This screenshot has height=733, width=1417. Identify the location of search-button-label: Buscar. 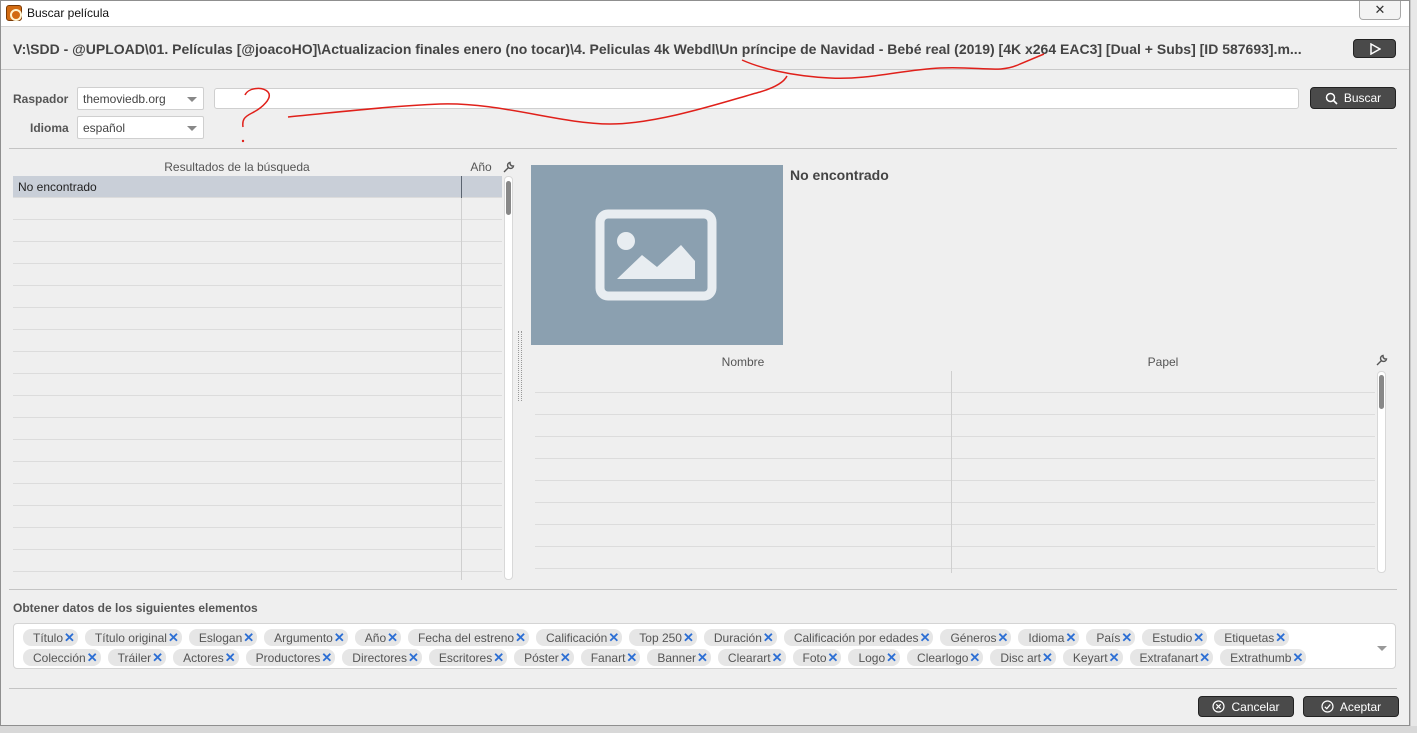
(1362, 98).